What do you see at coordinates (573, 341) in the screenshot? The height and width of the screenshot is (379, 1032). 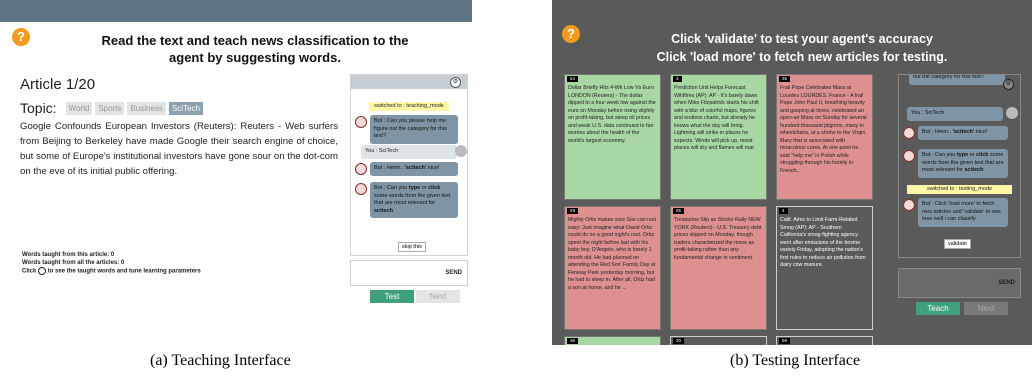 I see `card-number: 36` at bounding box center [573, 341].